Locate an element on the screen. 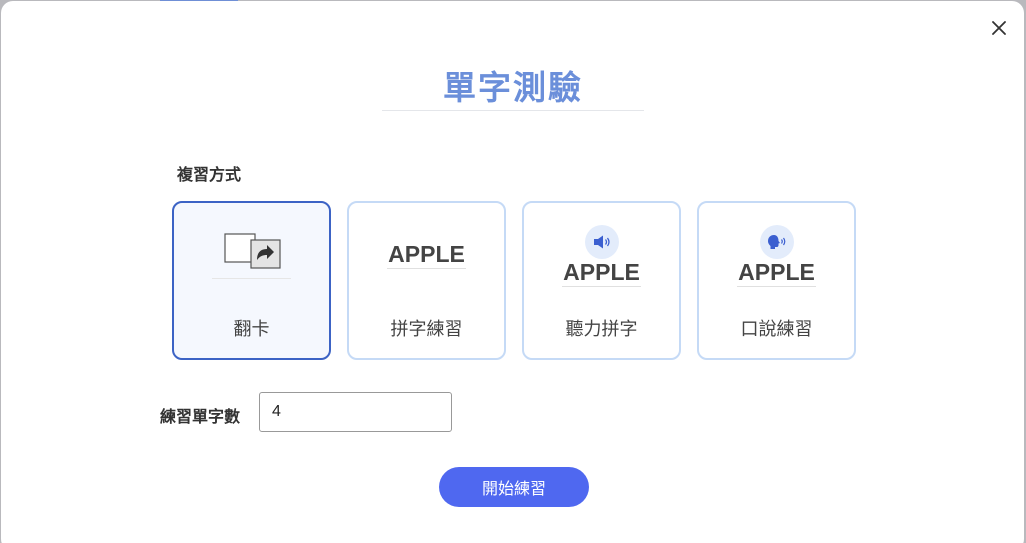 The width and height of the screenshot is (1026, 543). speaking-badge is located at coordinates (777, 242).